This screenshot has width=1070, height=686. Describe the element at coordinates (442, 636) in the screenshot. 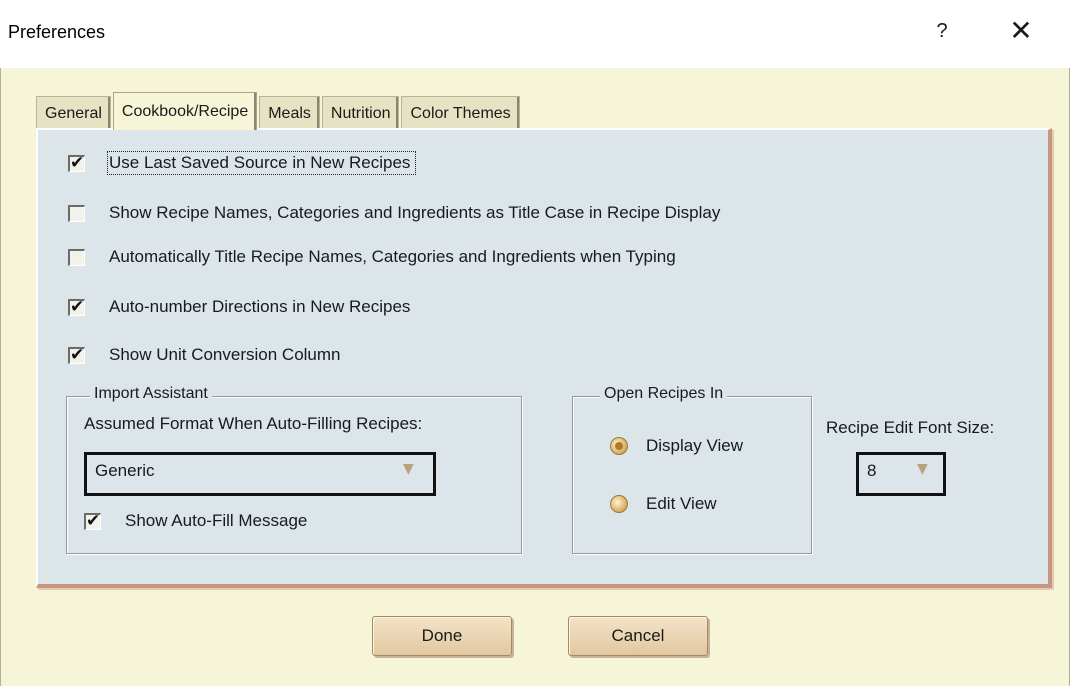

I see `done-button: Done` at that location.